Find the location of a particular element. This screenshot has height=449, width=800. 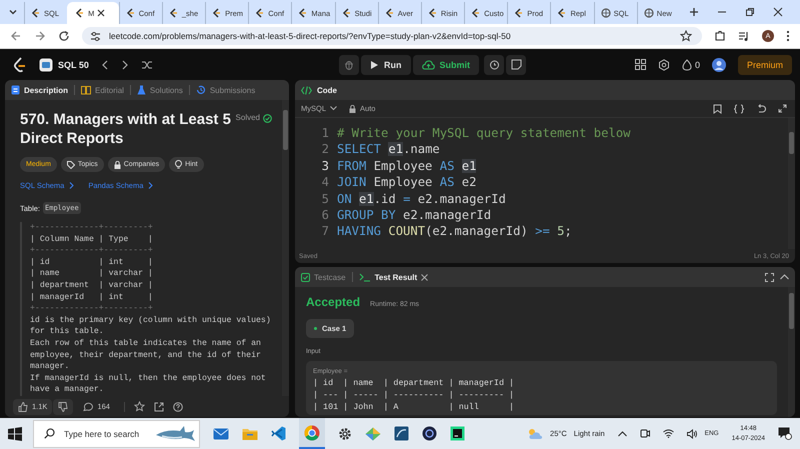

expand-icon is located at coordinates (782, 108).